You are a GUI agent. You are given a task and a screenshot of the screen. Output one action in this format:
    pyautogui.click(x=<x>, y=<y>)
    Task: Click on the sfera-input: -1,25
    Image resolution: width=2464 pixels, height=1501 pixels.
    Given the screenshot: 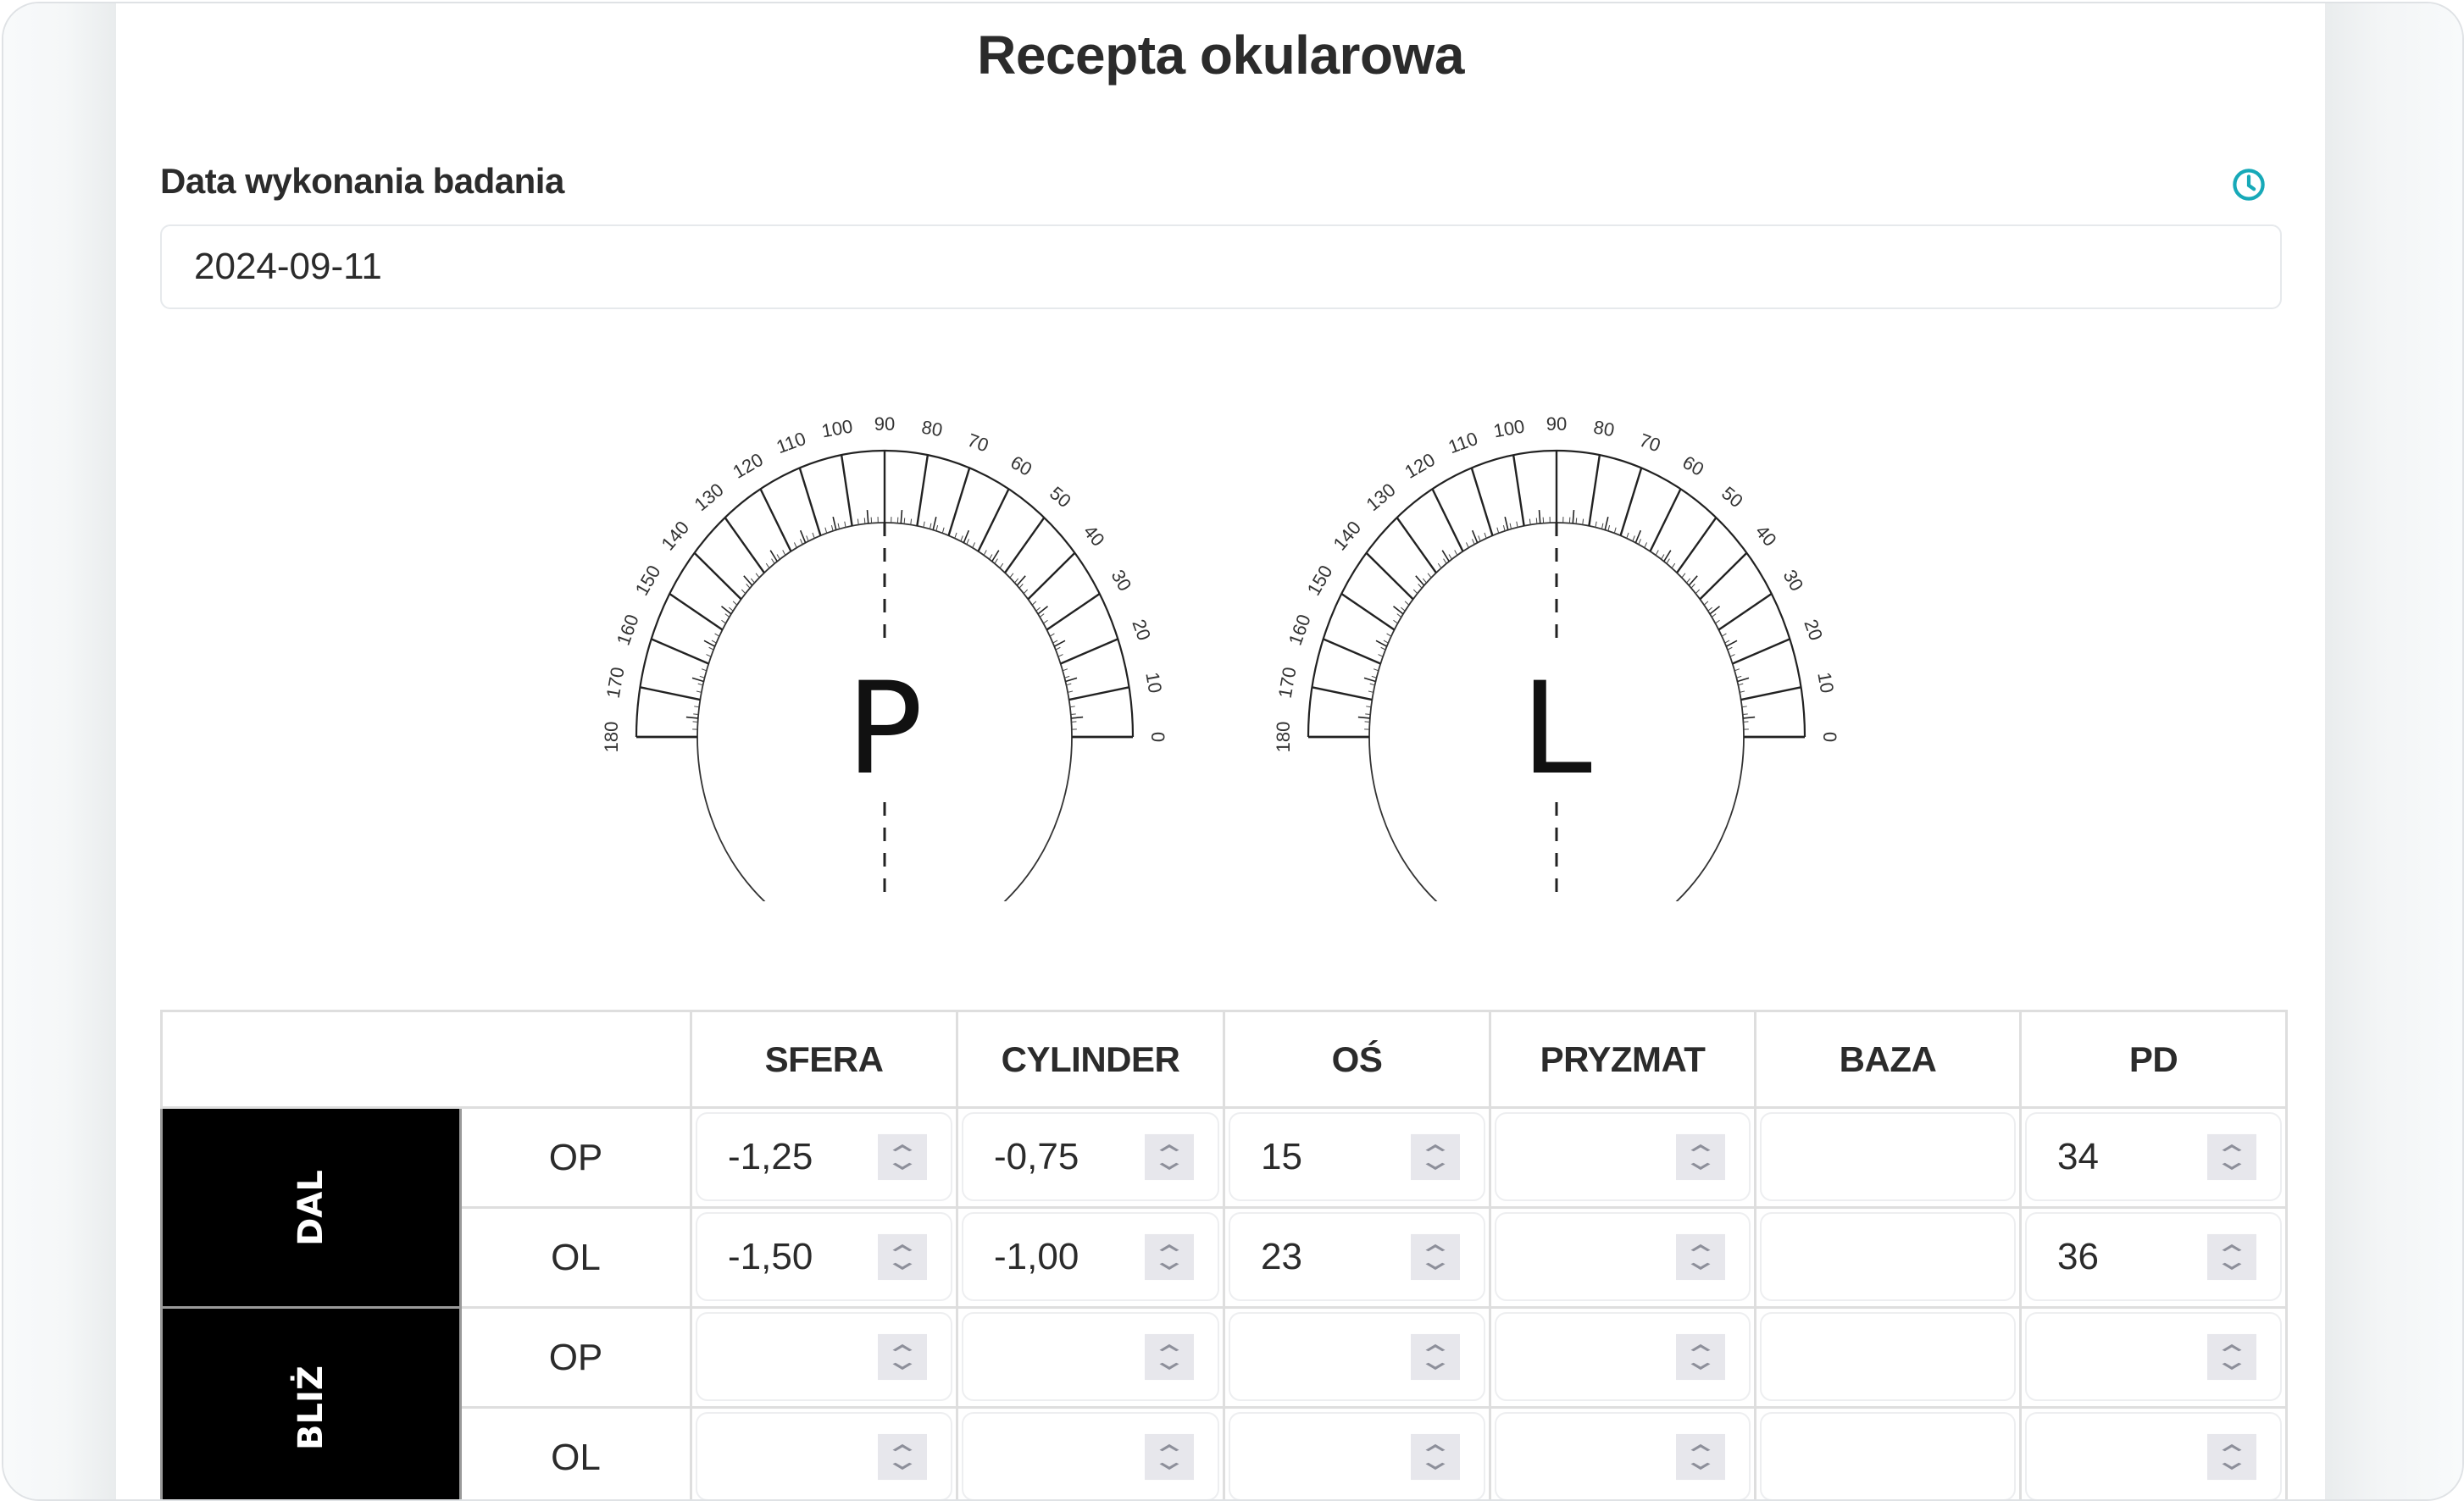 What is the action you would take?
    pyautogui.click(x=824, y=1156)
    